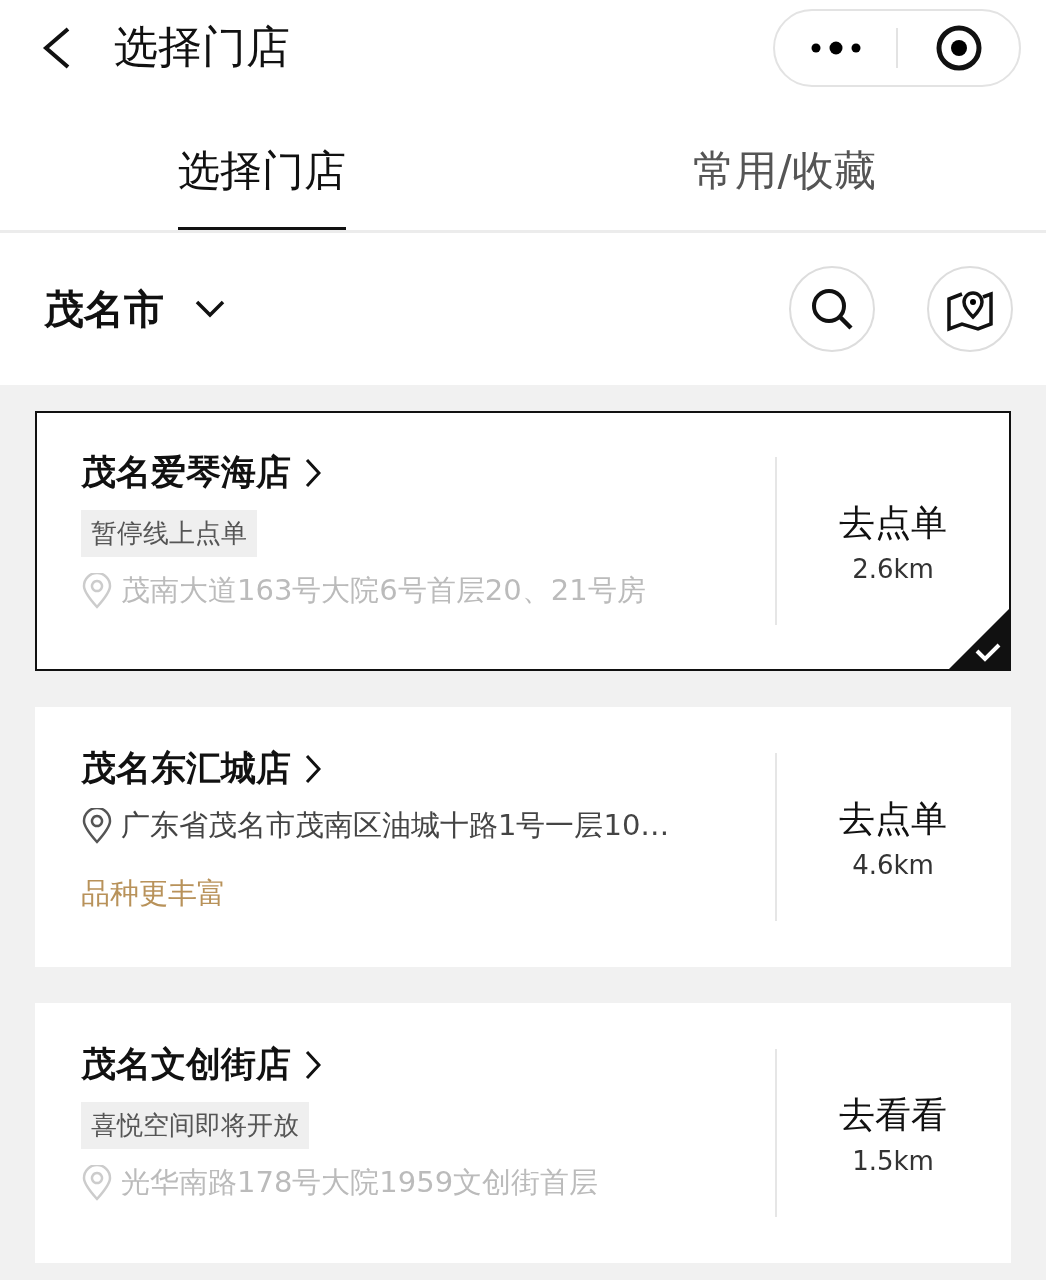 This screenshot has height=1280, width=1046. What do you see at coordinates (979, 639) in the screenshot?
I see `selected-check-icon` at bounding box center [979, 639].